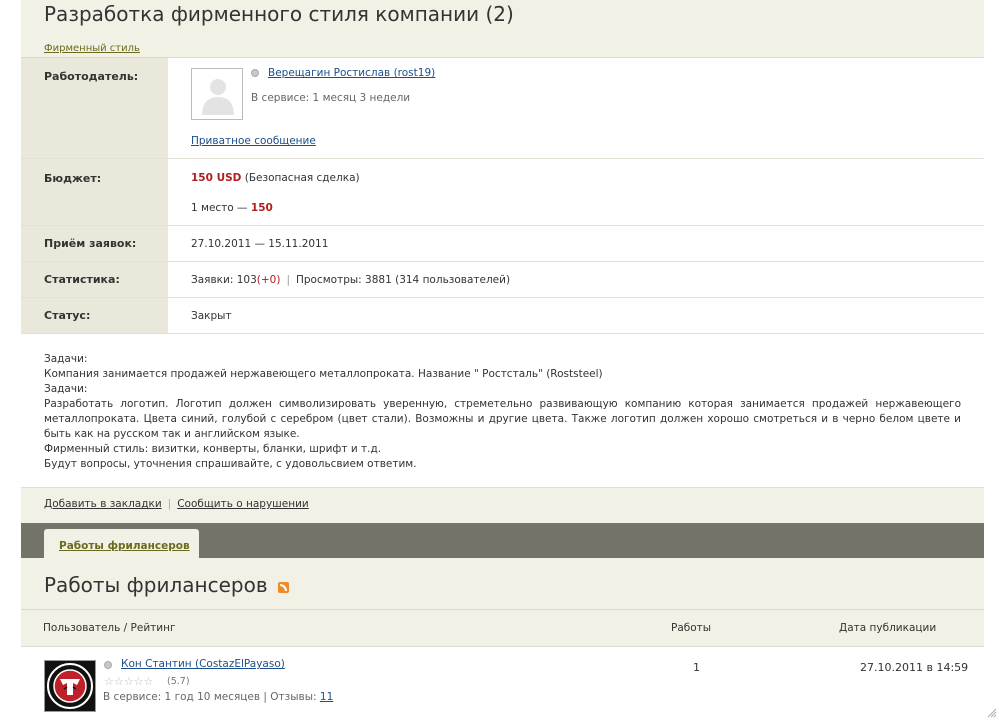  I want to click on add-bookmark-link: Добавить в закладки, so click(103, 504).